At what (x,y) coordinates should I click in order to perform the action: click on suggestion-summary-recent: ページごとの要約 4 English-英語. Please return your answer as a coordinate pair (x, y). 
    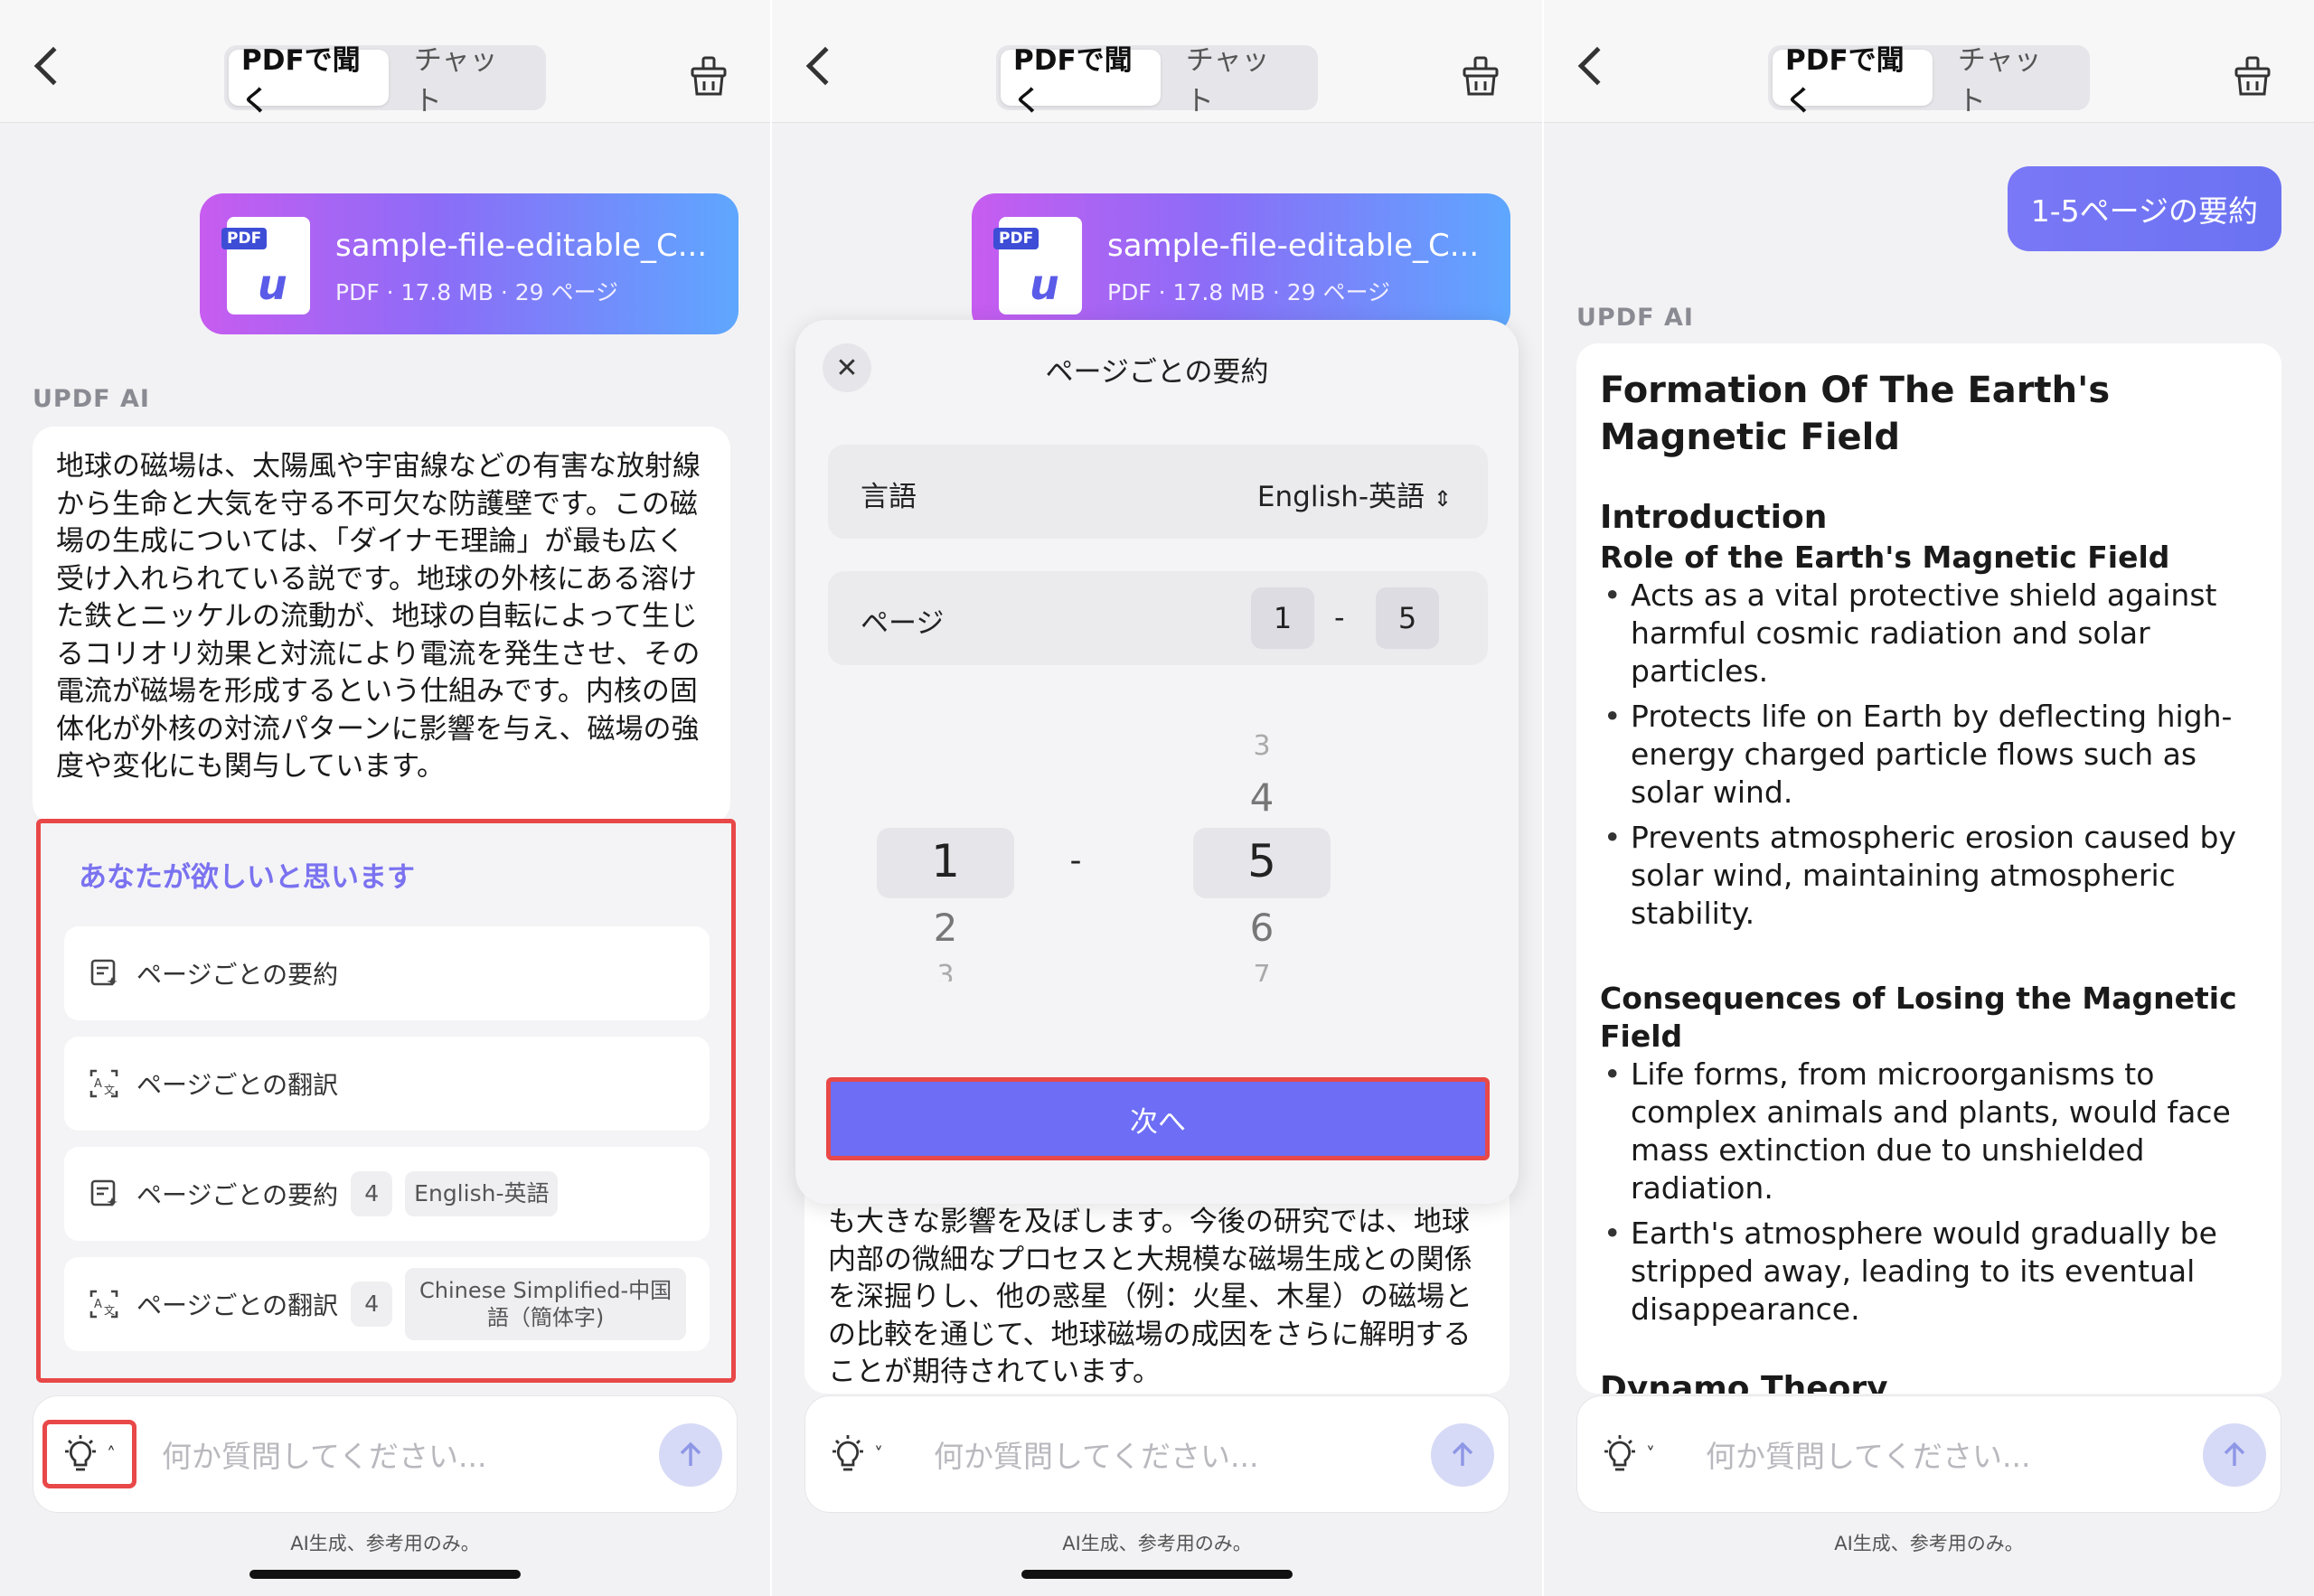
    Looking at the image, I should click on (387, 1194).